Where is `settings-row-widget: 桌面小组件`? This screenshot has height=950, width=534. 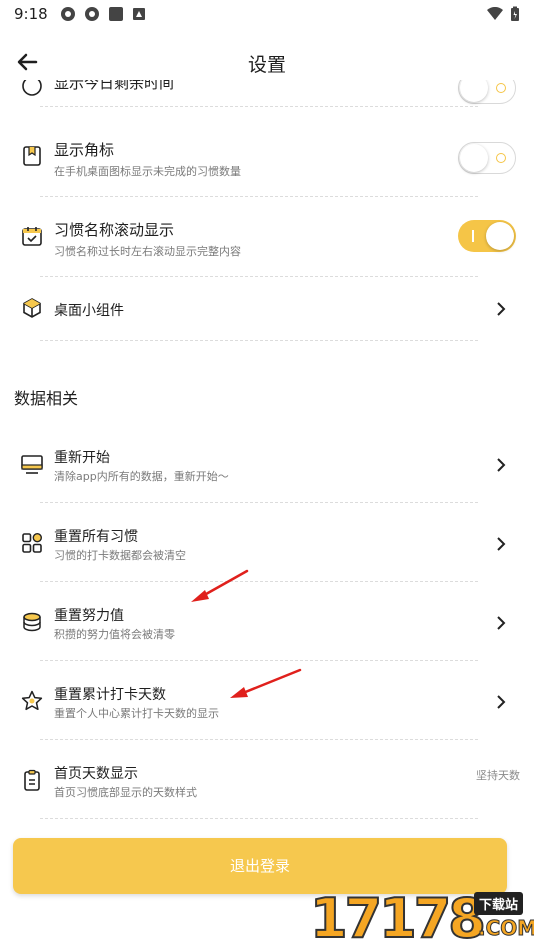 settings-row-widget: 桌面小组件 is located at coordinates (267, 309).